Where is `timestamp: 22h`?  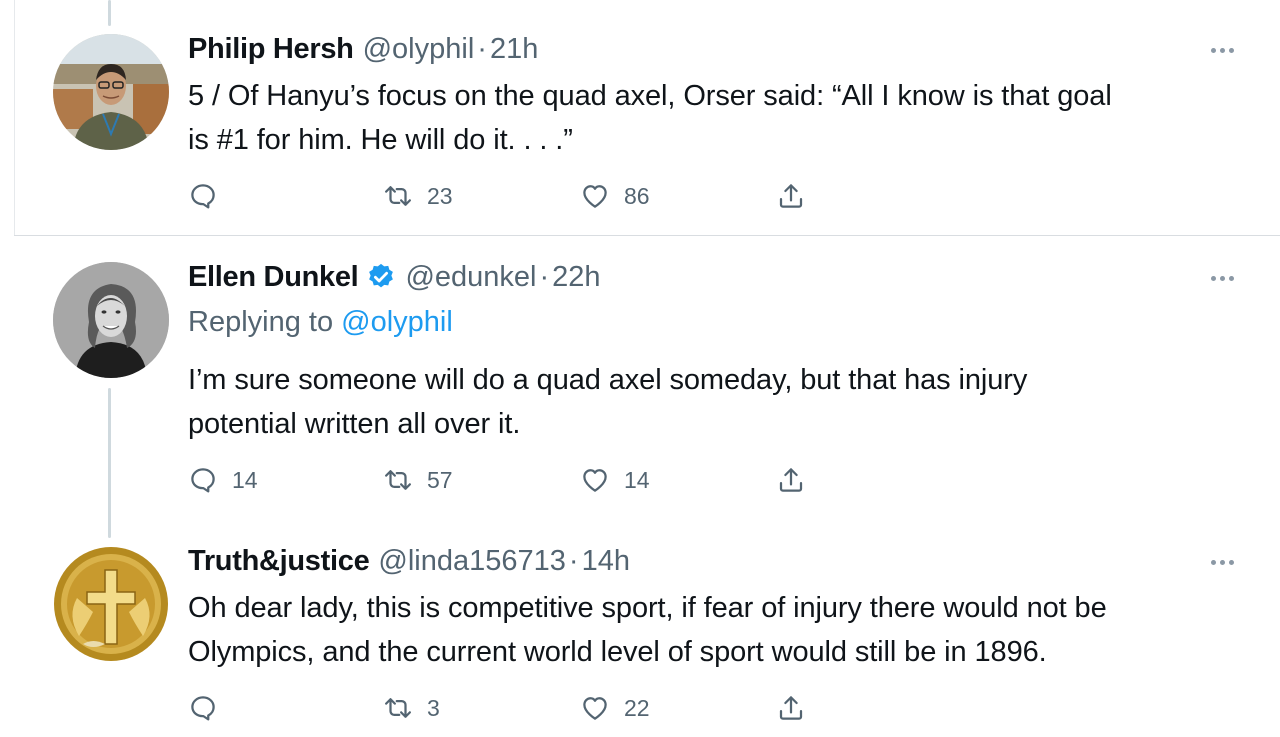 timestamp: 22h is located at coordinates (576, 277).